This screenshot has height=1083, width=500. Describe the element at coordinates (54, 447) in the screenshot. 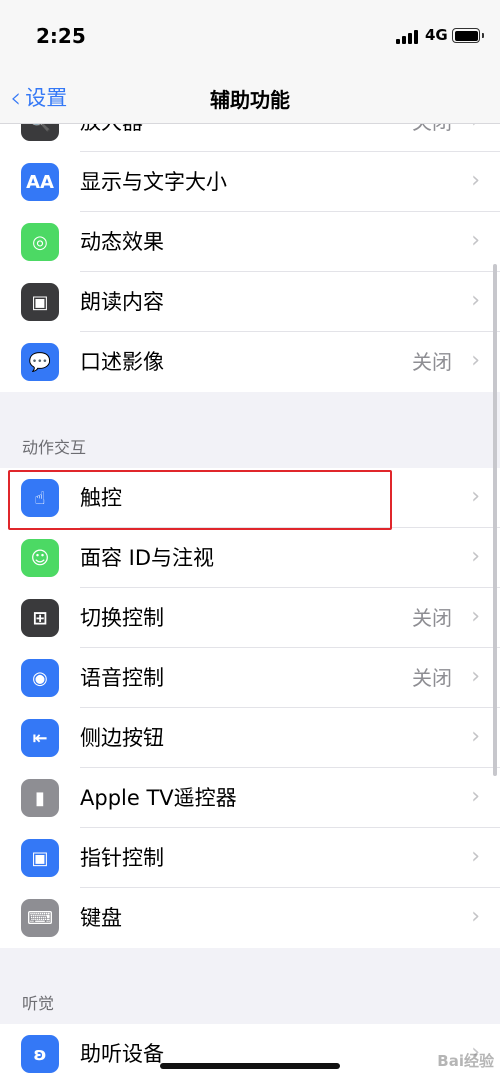

I see `section-title: 动作交互` at that location.